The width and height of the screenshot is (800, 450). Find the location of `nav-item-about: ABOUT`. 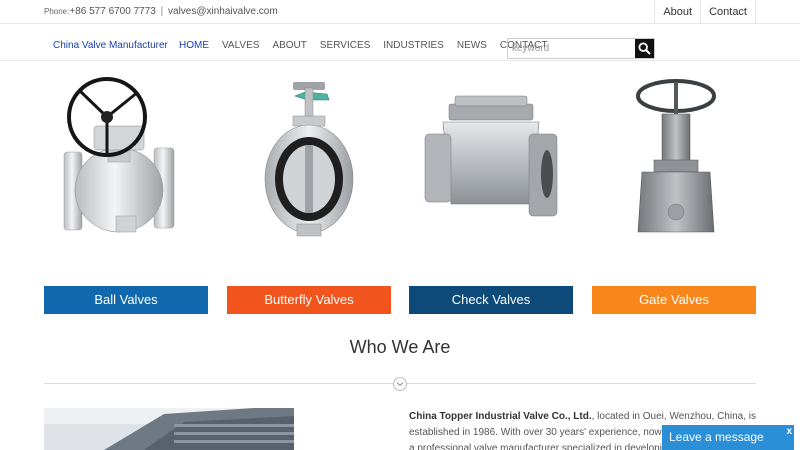

nav-item-about: ABOUT is located at coordinates (289, 45).